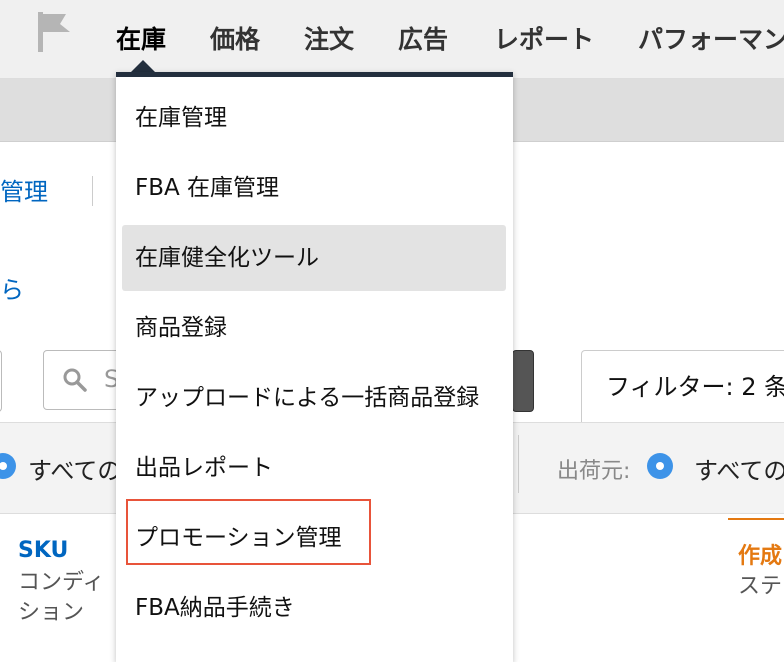  I want to click on menu-item-add-product: 商品登録, so click(314, 328).